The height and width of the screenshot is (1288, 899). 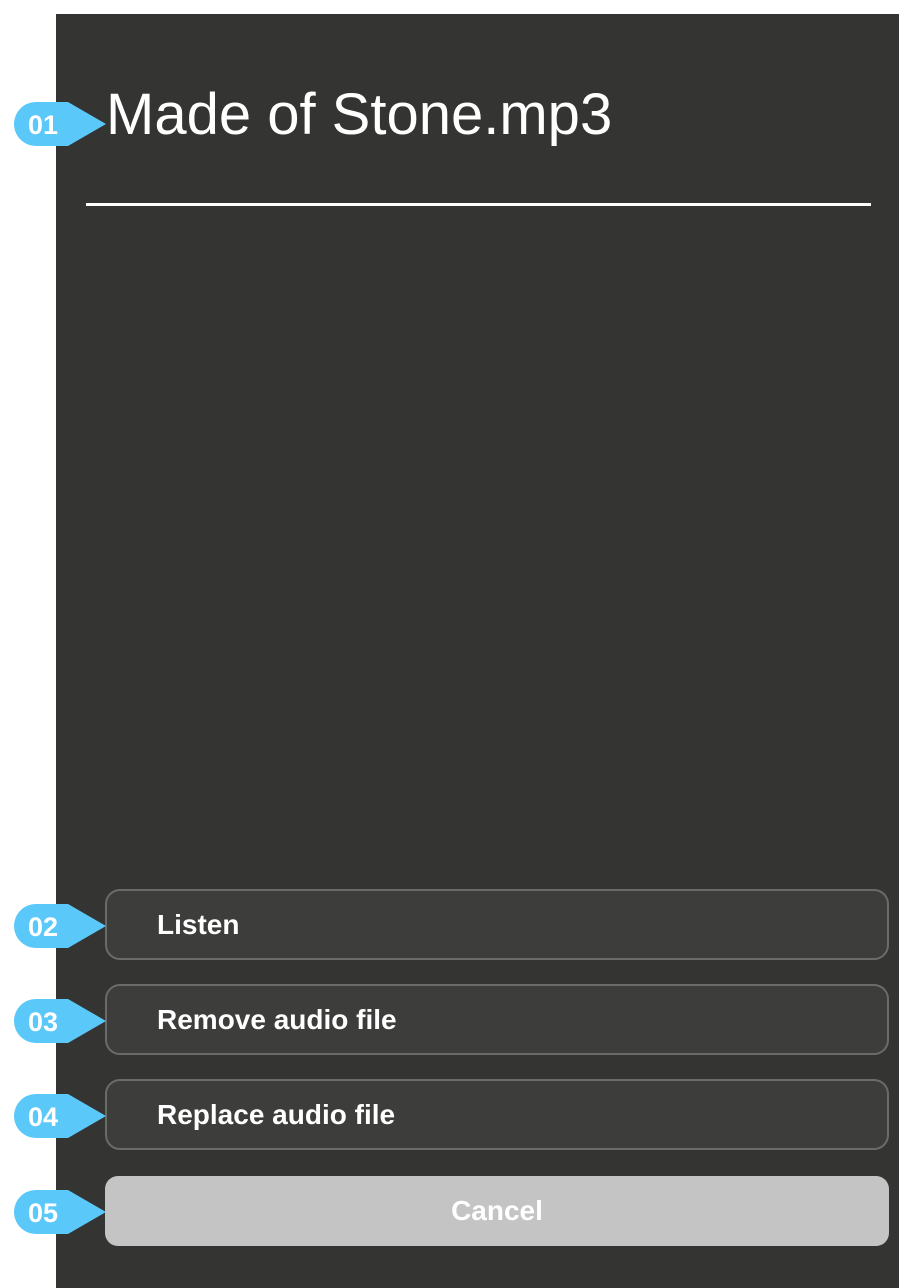 I want to click on callout-label: 04, so click(x=43, y=1117).